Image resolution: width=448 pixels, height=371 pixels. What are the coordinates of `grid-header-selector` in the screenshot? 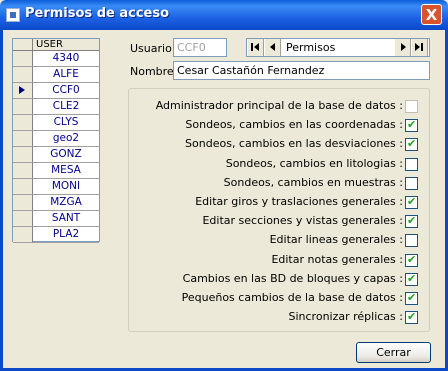 It's located at (23, 45).